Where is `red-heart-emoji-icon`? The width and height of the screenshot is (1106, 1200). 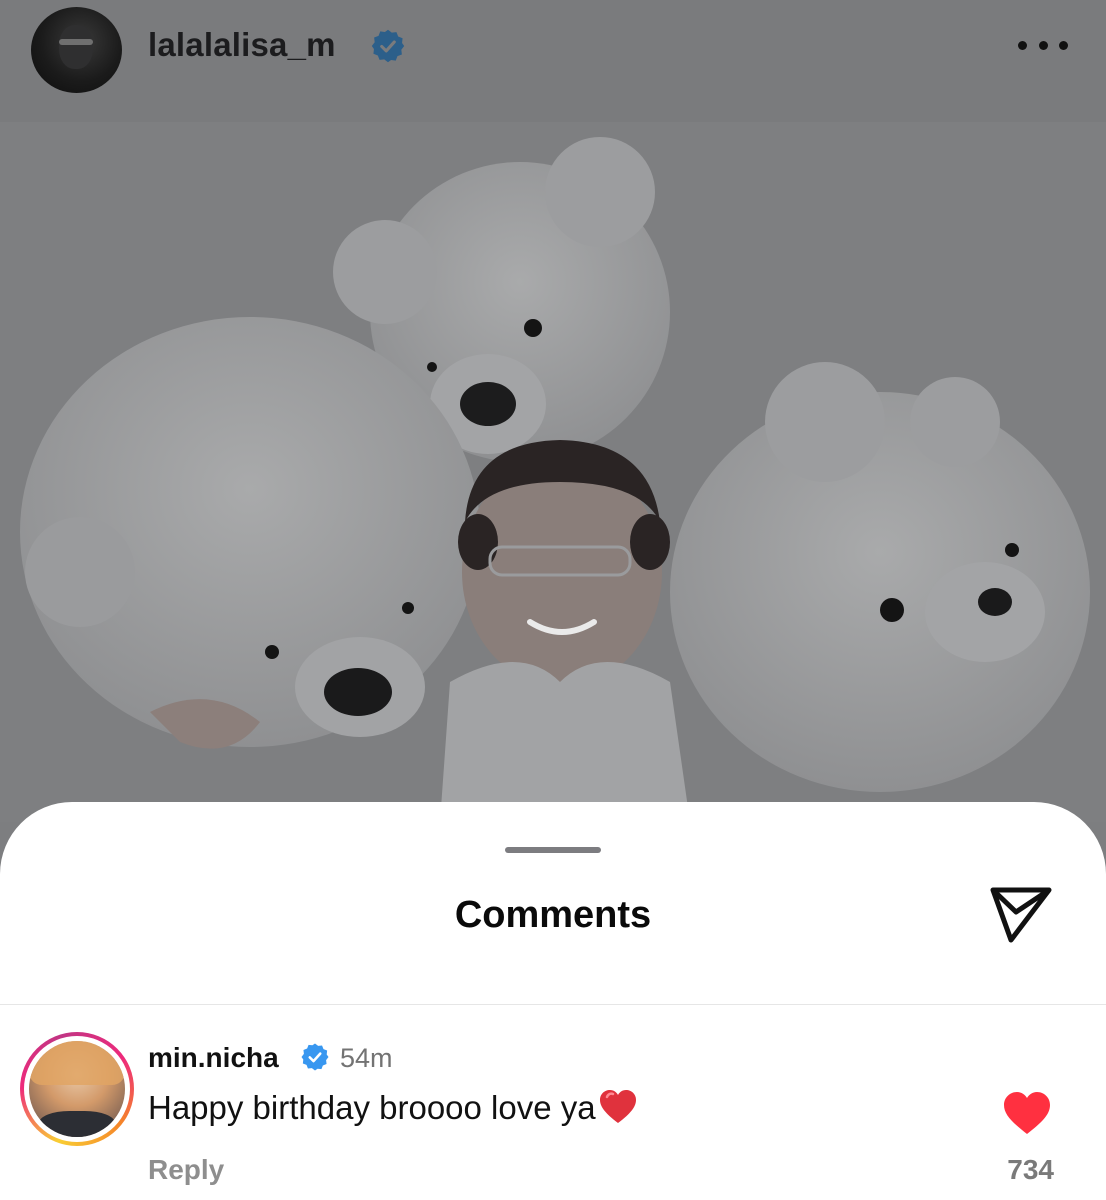
red-heart-emoji-icon is located at coordinates (617, 1106).